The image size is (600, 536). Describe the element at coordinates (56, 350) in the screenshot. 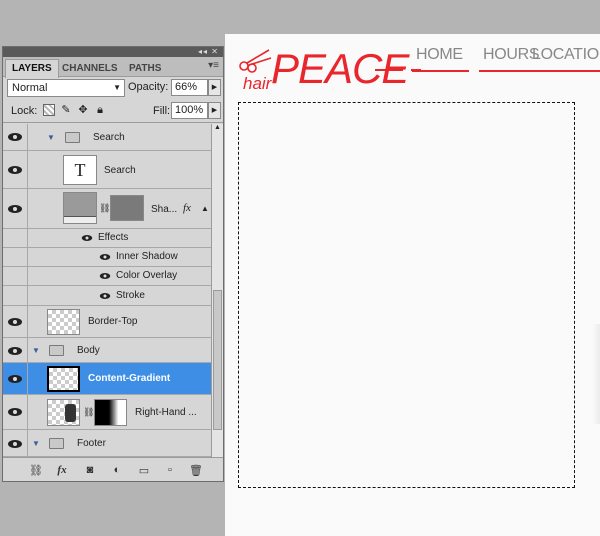

I see `folder-icon` at that location.